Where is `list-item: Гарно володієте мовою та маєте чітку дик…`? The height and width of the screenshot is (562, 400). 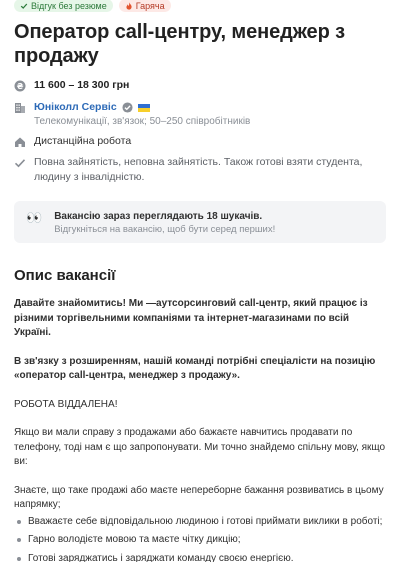 list-item: Гарно володієте мовою та маєте чітку дик… is located at coordinates (200, 540).